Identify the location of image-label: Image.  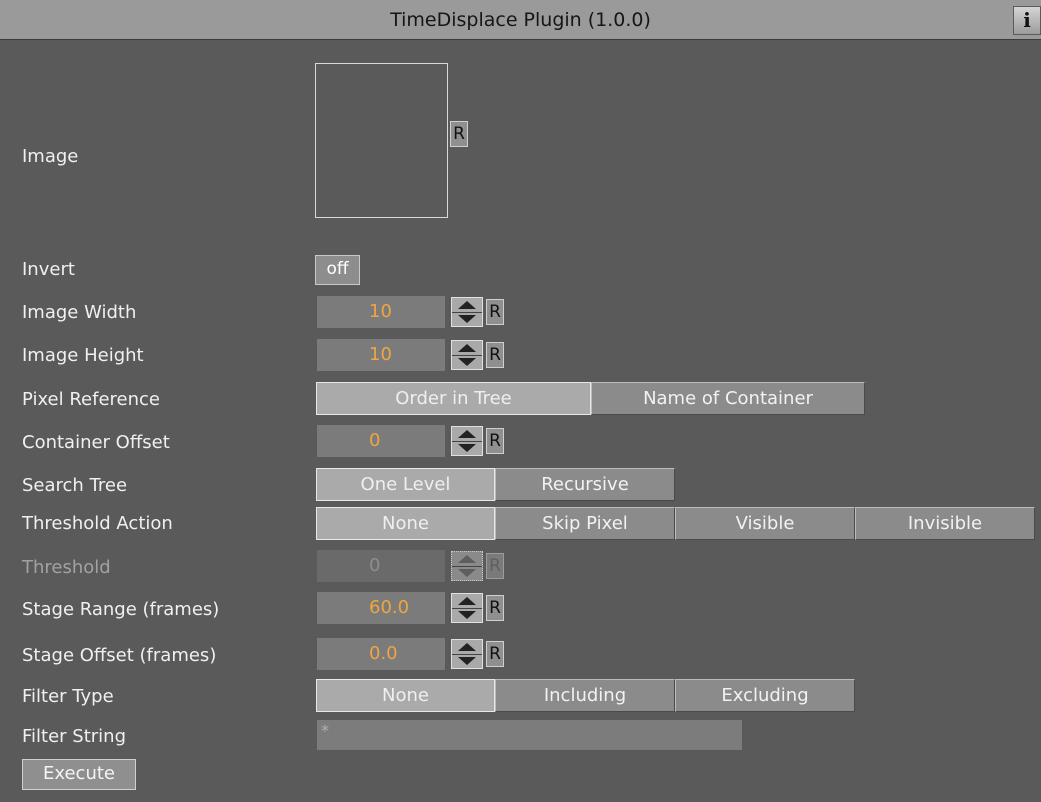
(50, 156).